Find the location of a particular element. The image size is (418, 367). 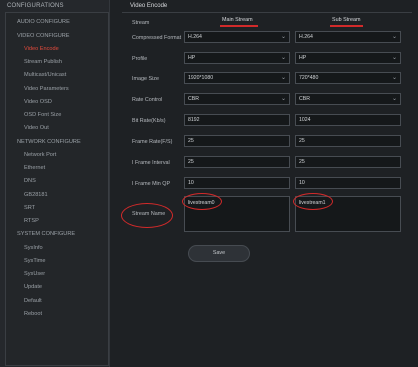

sidebar-item-audio-configure: AUDIO CONFIGURE is located at coordinates (43, 22).